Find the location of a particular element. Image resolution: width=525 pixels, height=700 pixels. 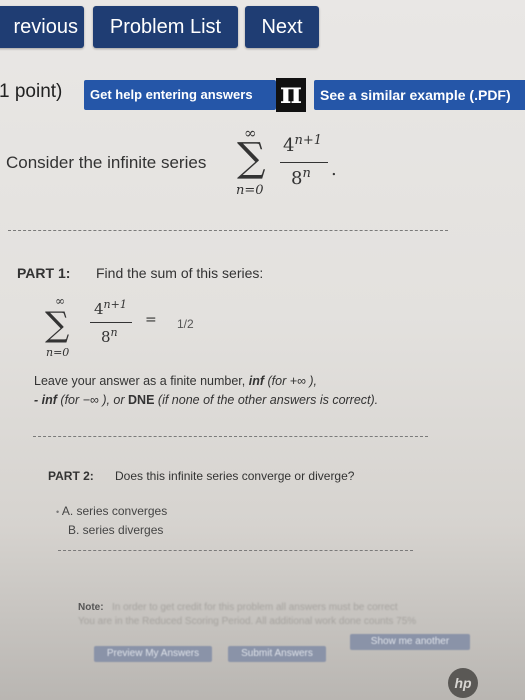

part1-label: PART 1: is located at coordinates (44, 273).